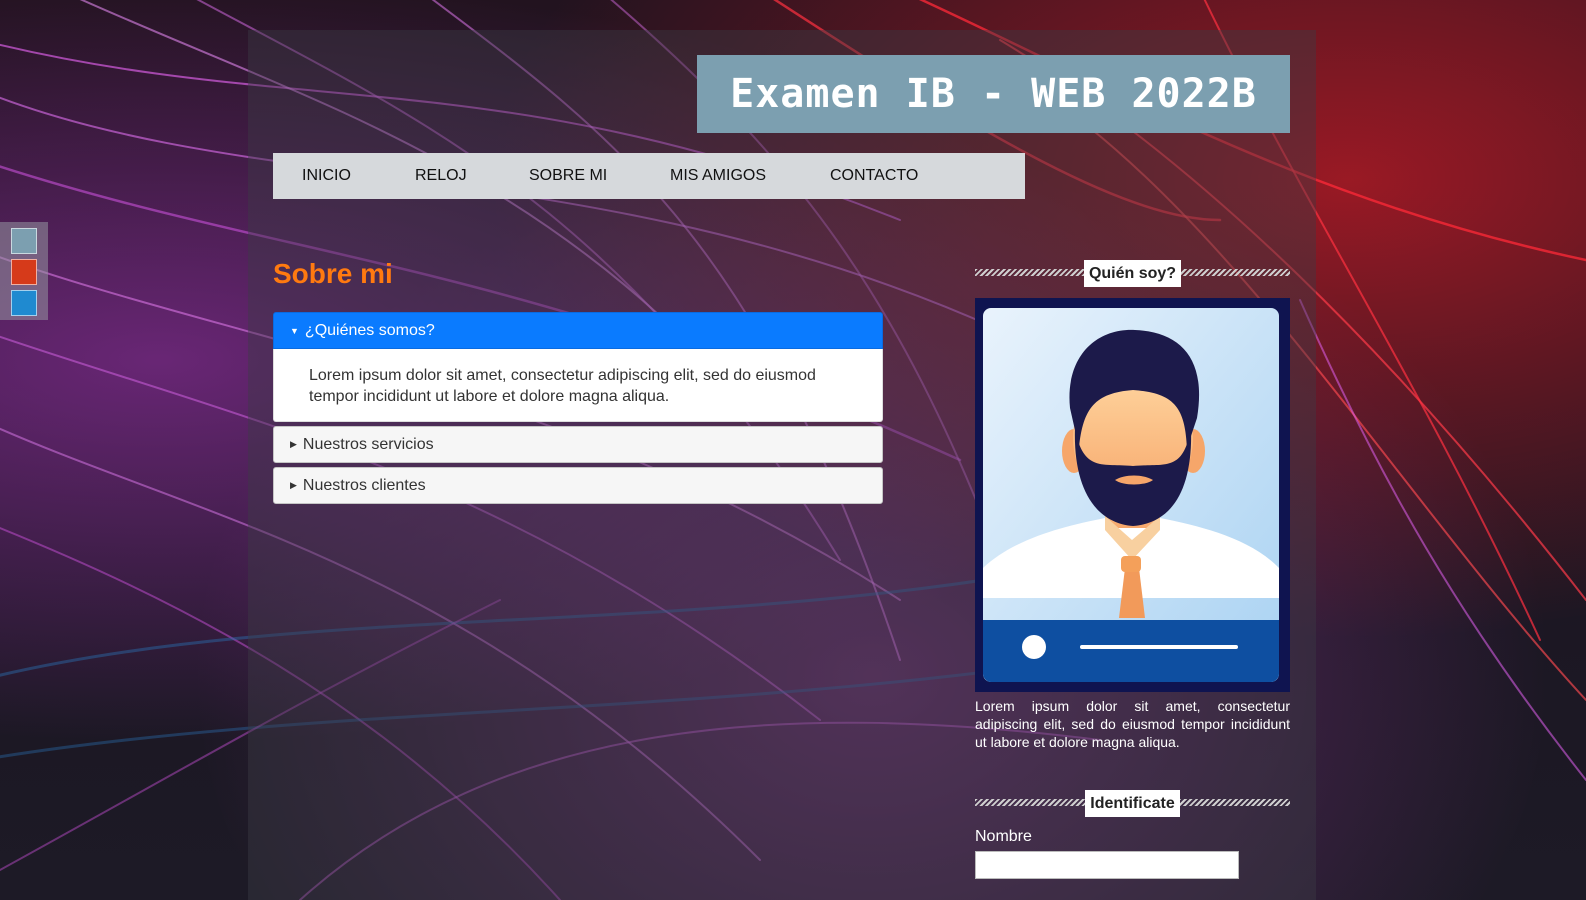 Image resolution: width=1586 pixels, height=900 pixels. I want to click on site-header: Examen IB - WEB 2022B, so click(993, 94).